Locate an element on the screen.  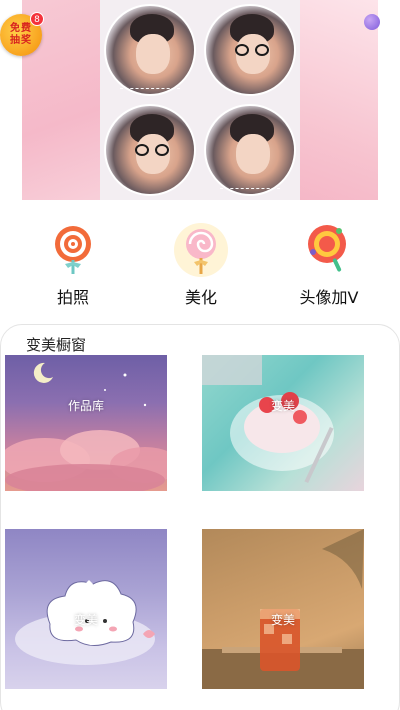
tile-label: 作品库 is located at coordinates (85, 406).